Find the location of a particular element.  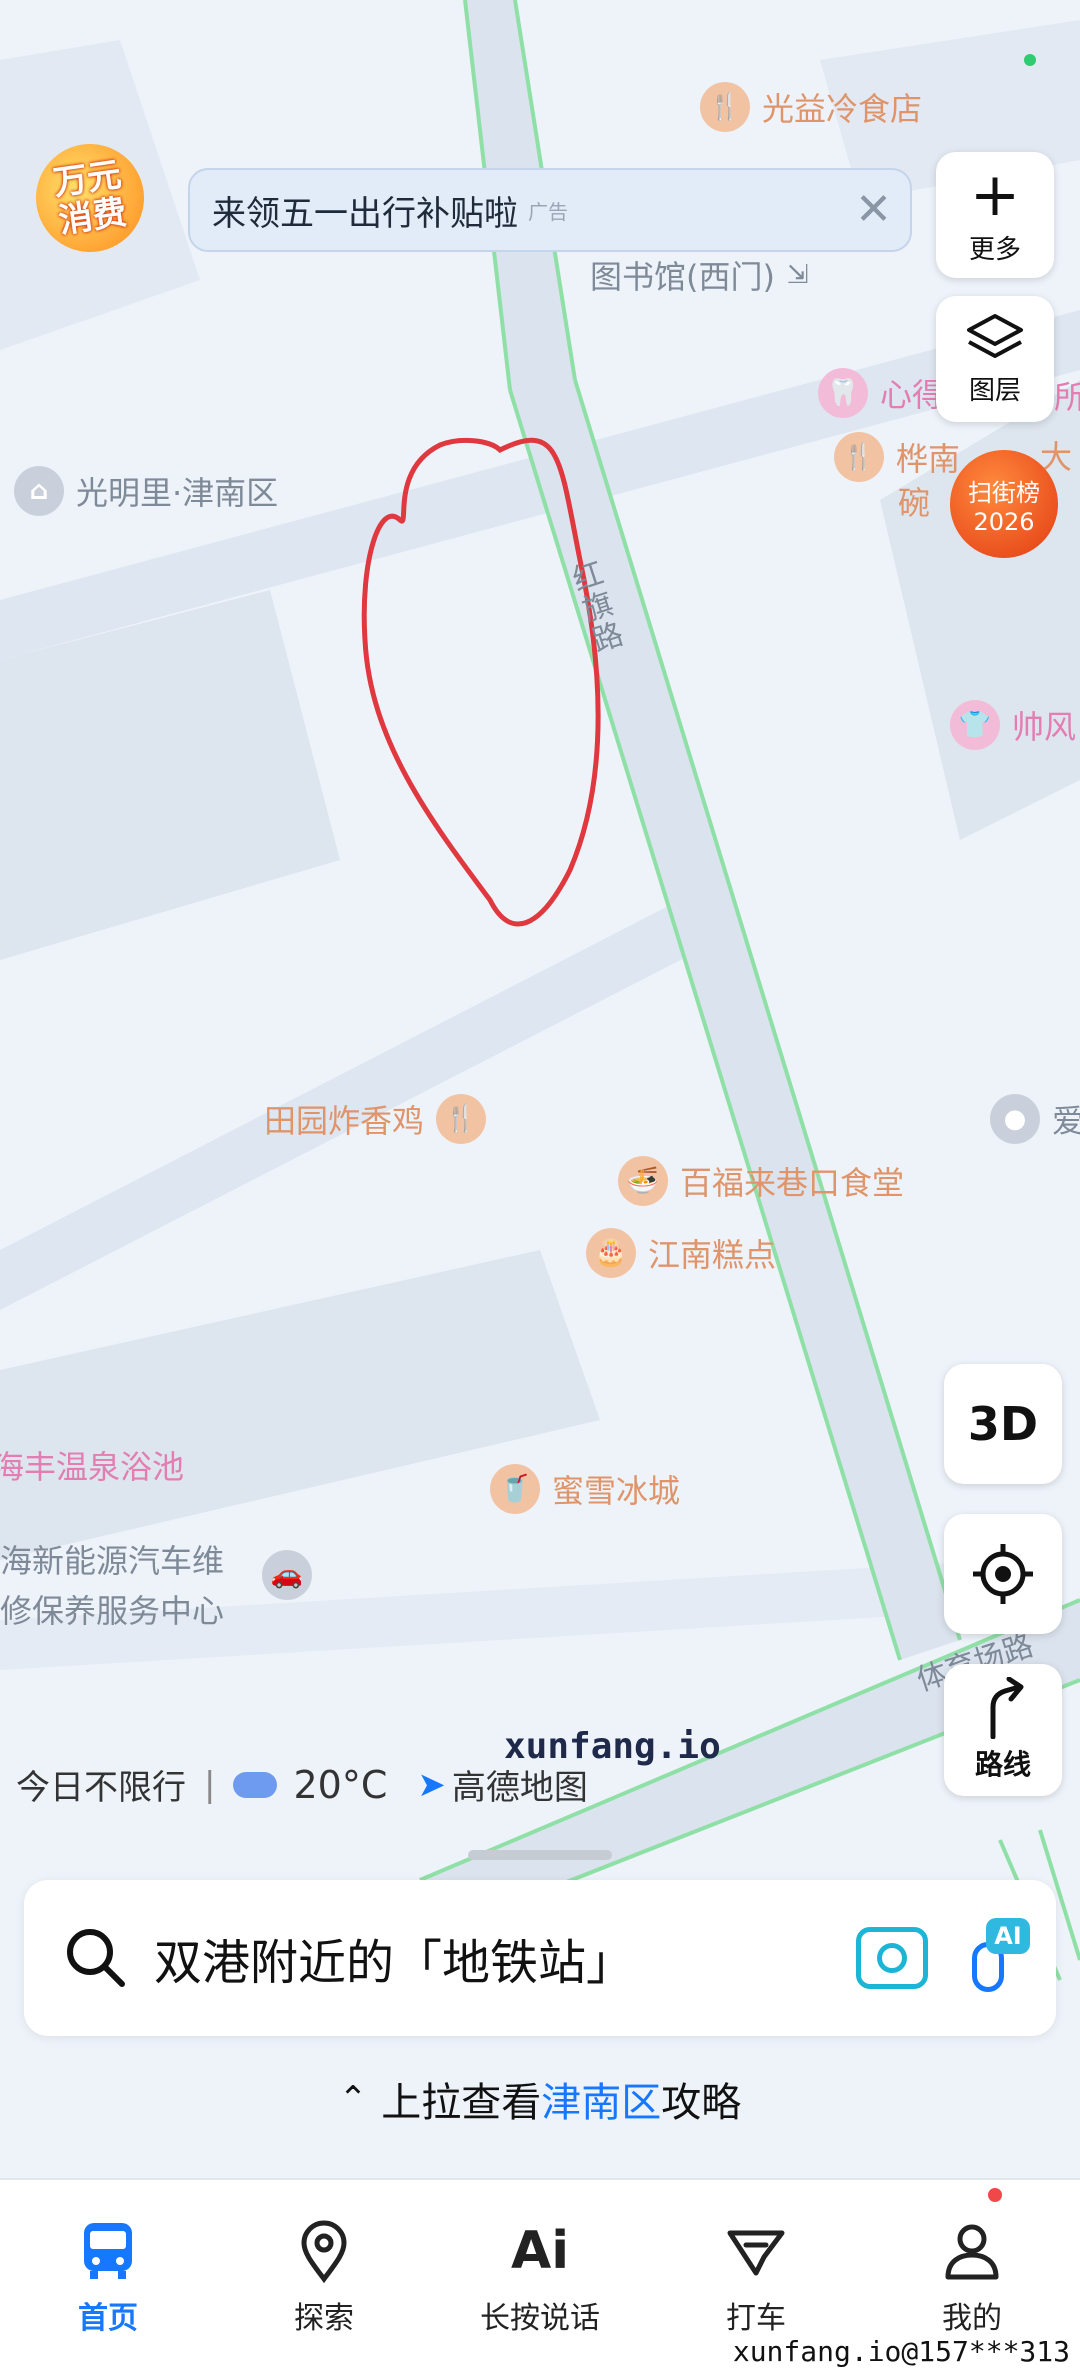

cloud-icon is located at coordinates (255, 1784).